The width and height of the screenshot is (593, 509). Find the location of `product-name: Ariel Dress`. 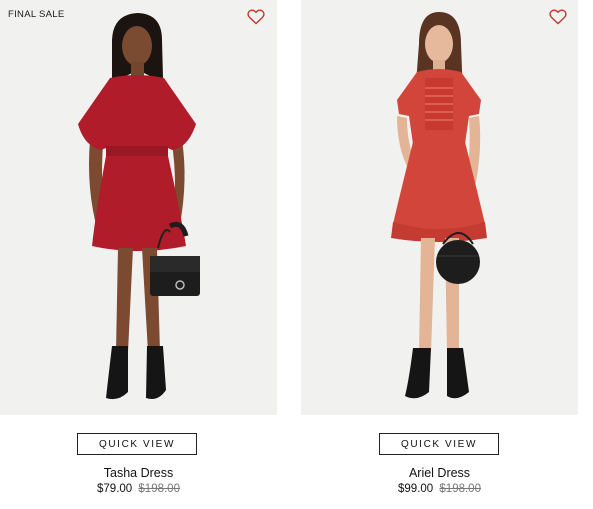

product-name: Ariel Dress is located at coordinates (439, 473).